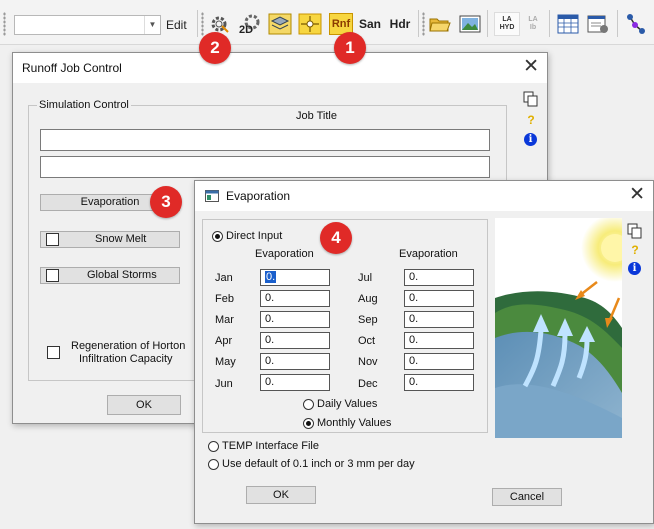 This screenshot has width=654, height=529. Describe the element at coordinates (439, 298) in the screenshot. I see `evap-input-aug: 0.` at that location.